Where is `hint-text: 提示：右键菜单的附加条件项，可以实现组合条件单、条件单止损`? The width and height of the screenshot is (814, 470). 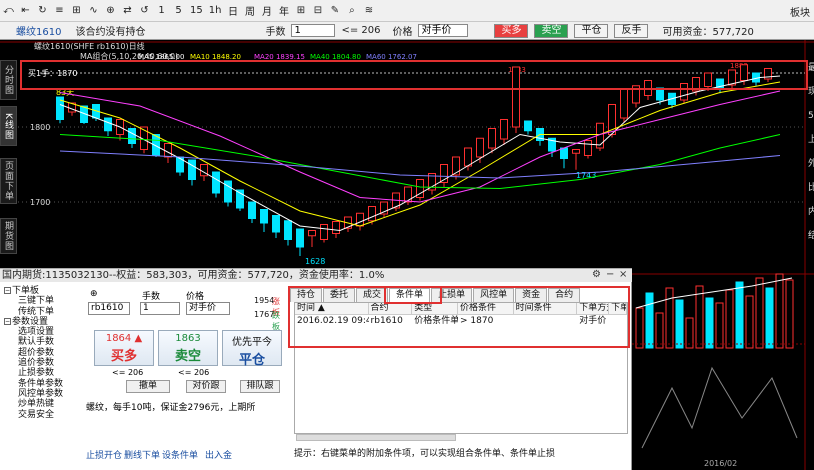 hint-text: 提示：右键菜单的附加条件项，可以实现组合条件单、条件单止损 is located at coordinates (425, 454).